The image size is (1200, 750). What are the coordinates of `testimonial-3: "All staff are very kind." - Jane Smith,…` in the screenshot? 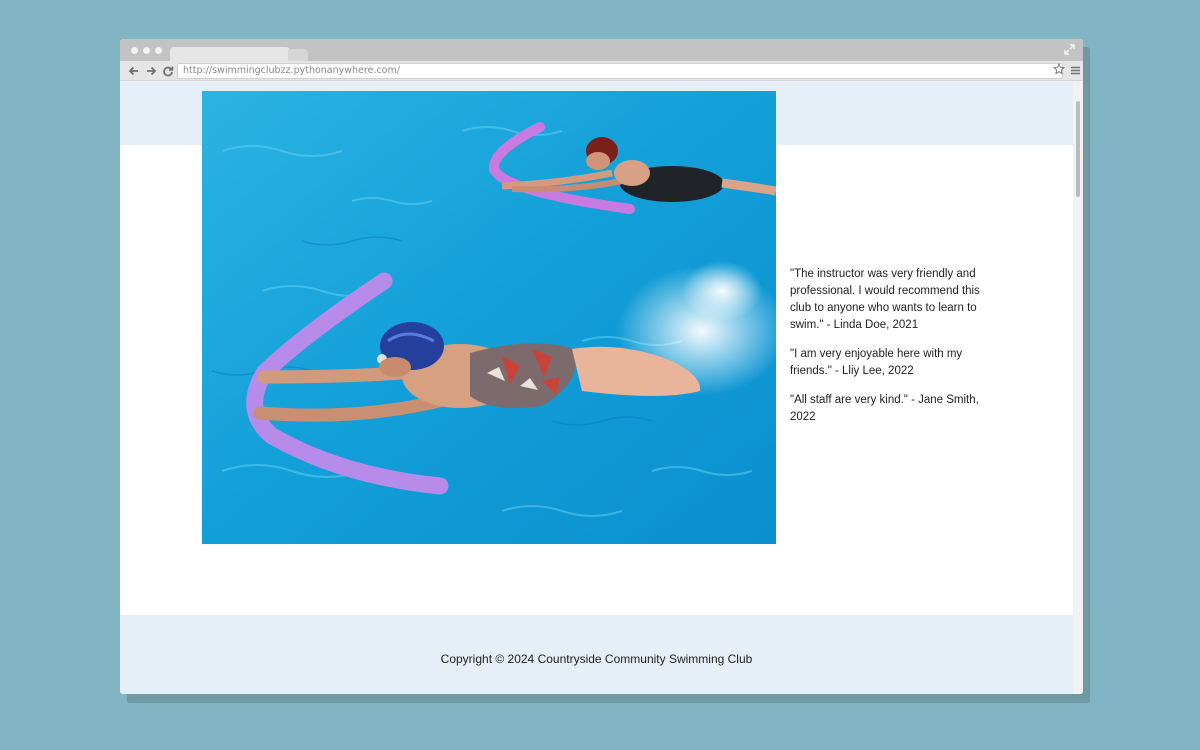 It's located at (884, 408).